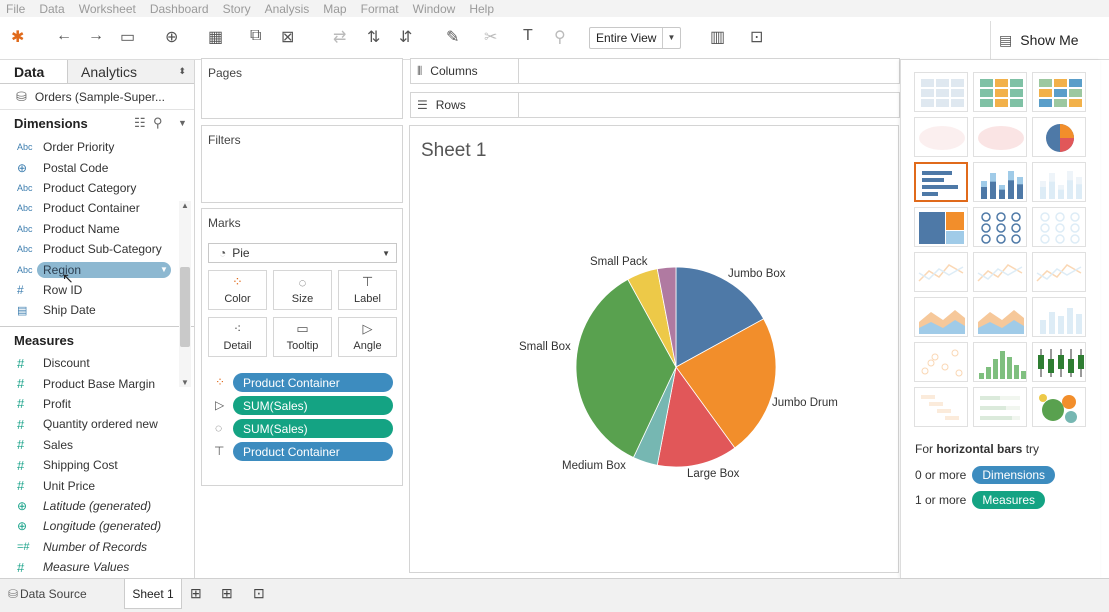 Image resolution: width=1109 pixels, height=612 pixels. I want to click on dimension-field: Abc Order Priority, so click(97, 147).